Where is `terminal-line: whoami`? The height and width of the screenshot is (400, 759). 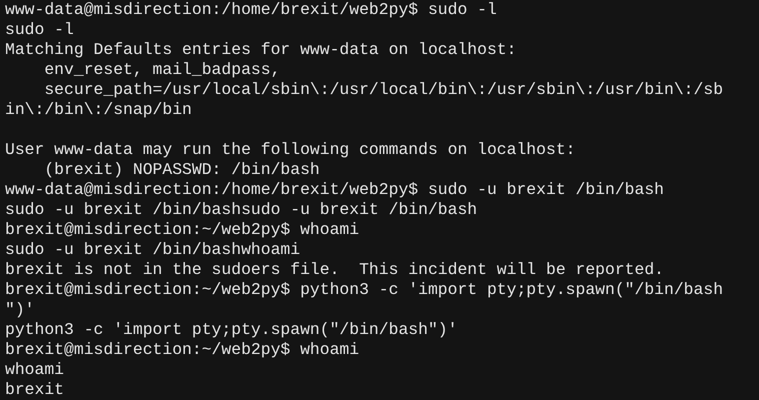
terminal-line: whoami is located at coordinates (34, 370).